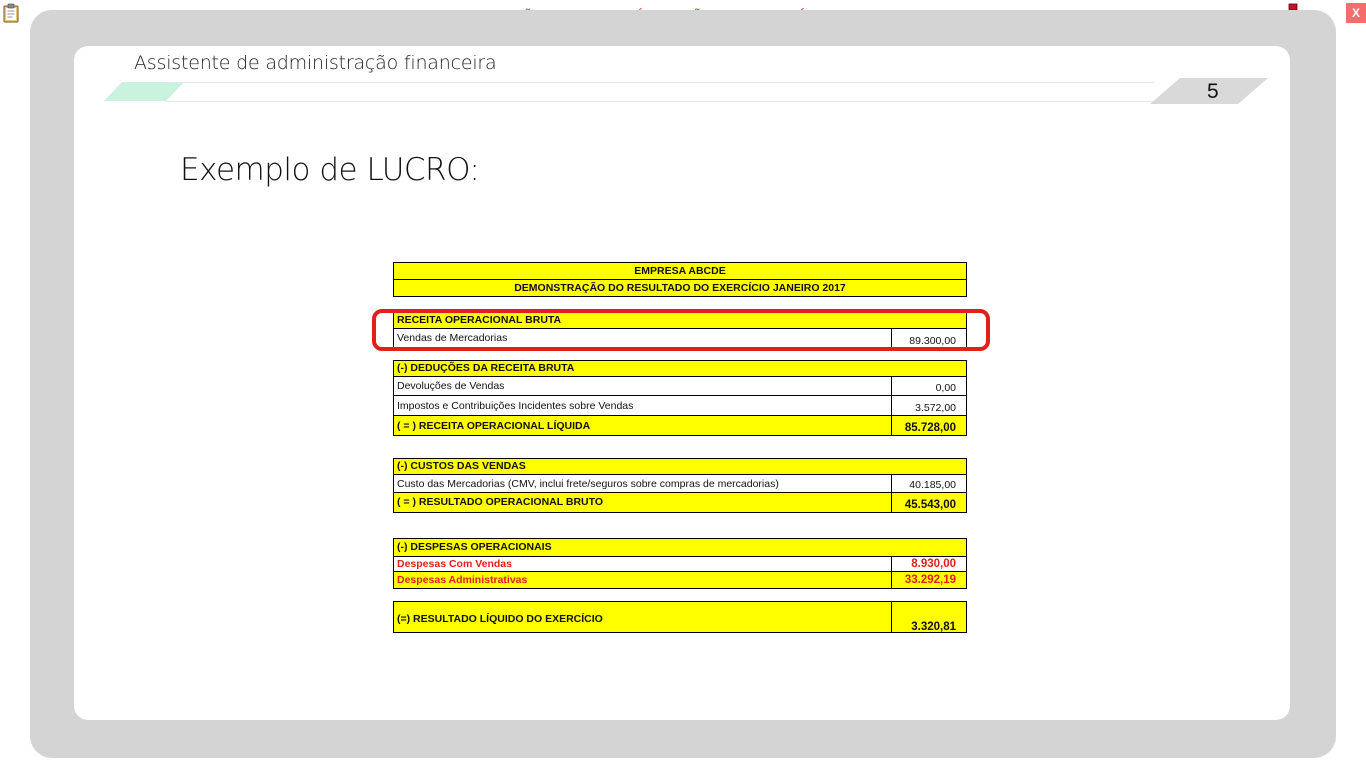 This screenshot has height=768, width=1366. I want to click on row-value: 85.728,00, so click(929, 425).